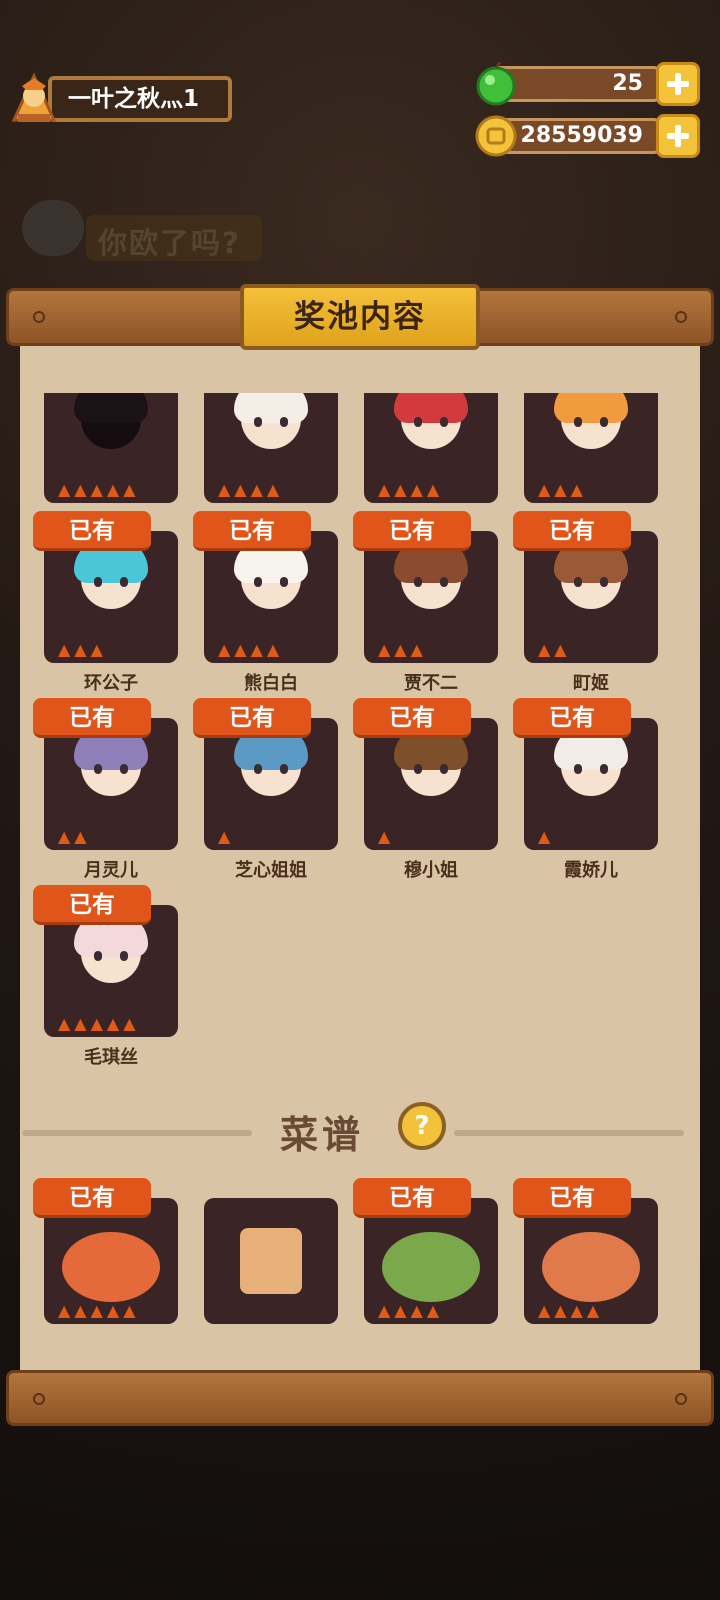  What do you see at coordinates (53, 228) in the screenshot?
I see `background-bird-icon` at bounding box center [53, 228].